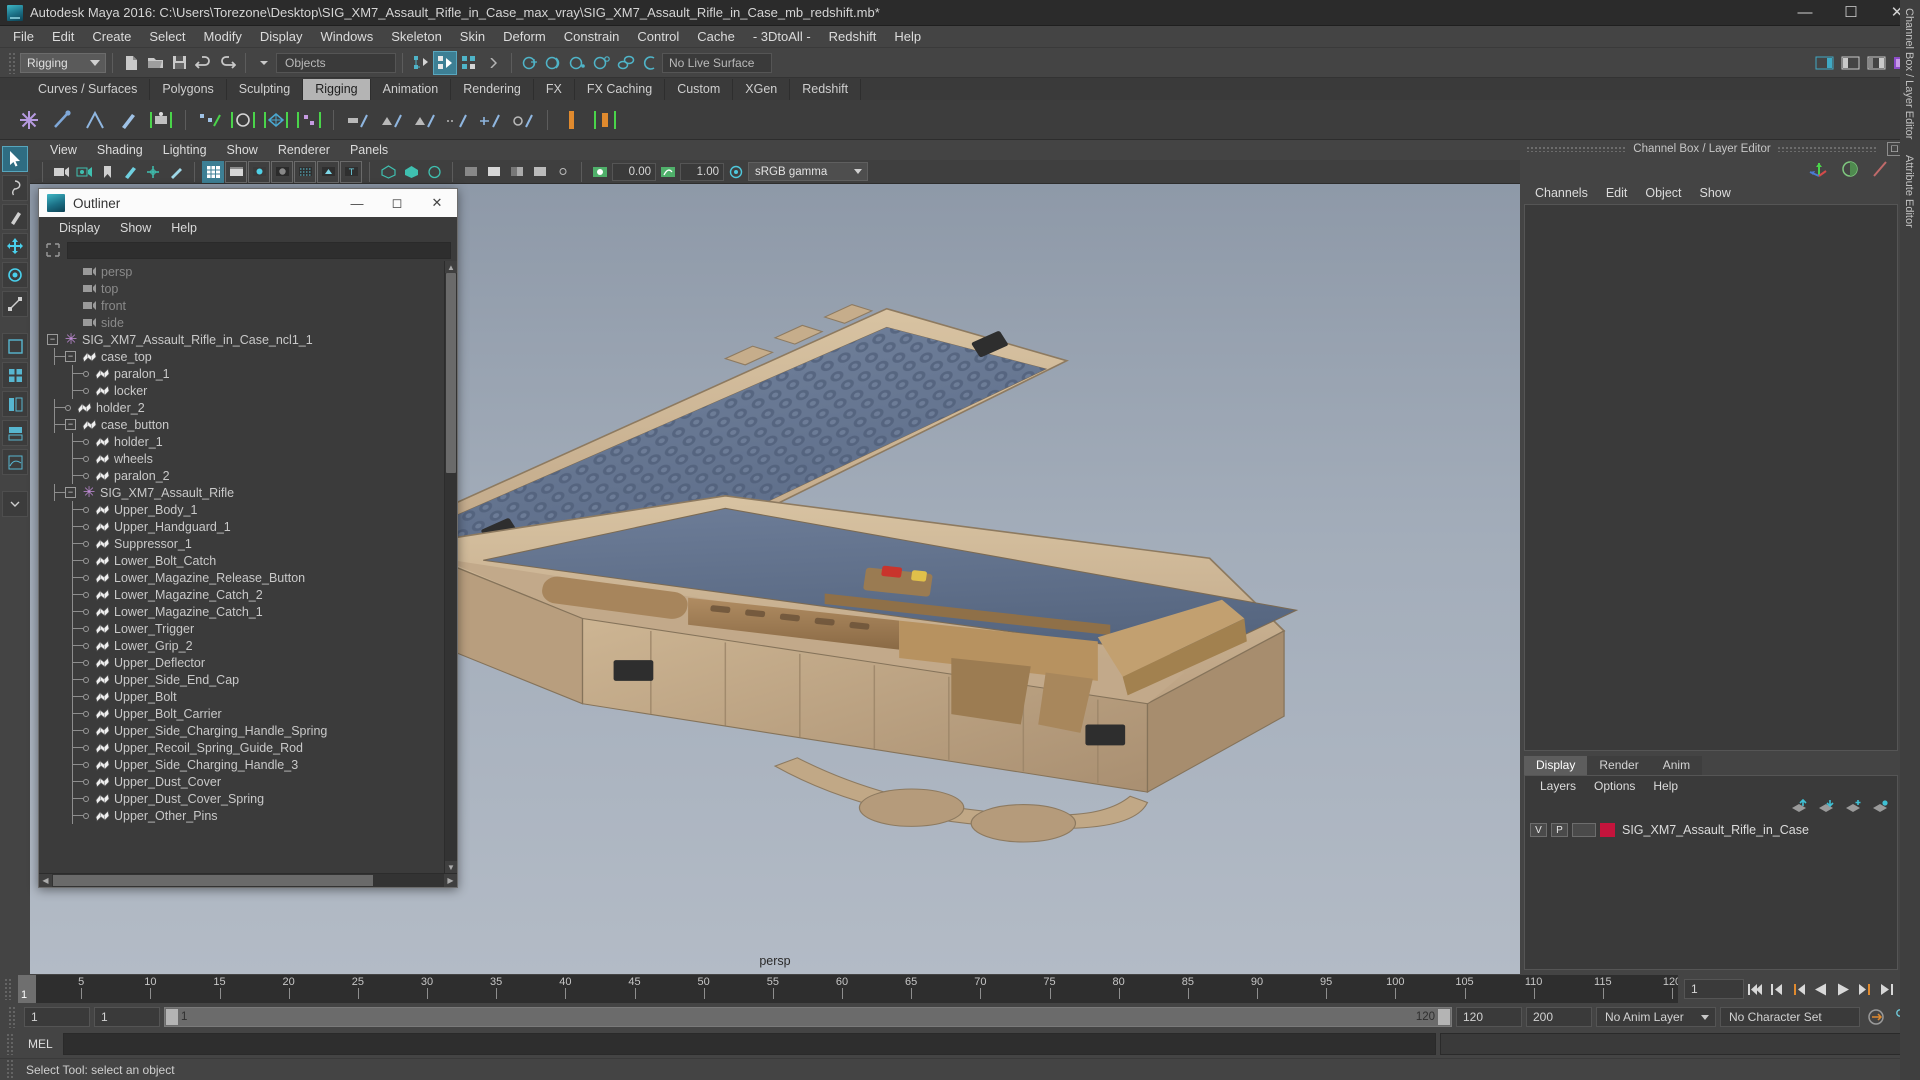 The image size is (1920, 1080). I want to click on menu-file: File, so click(23, 37).